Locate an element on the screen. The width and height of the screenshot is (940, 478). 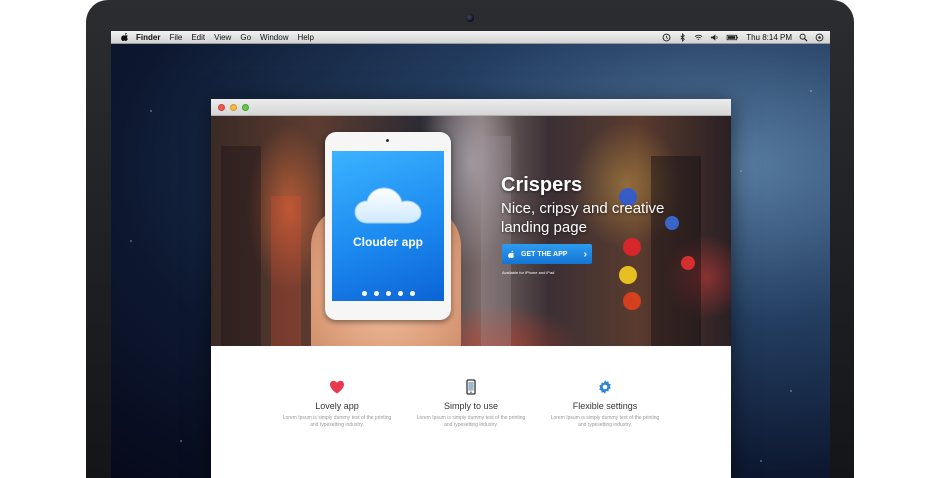
window-close-button is located at coordinates (221, 107).